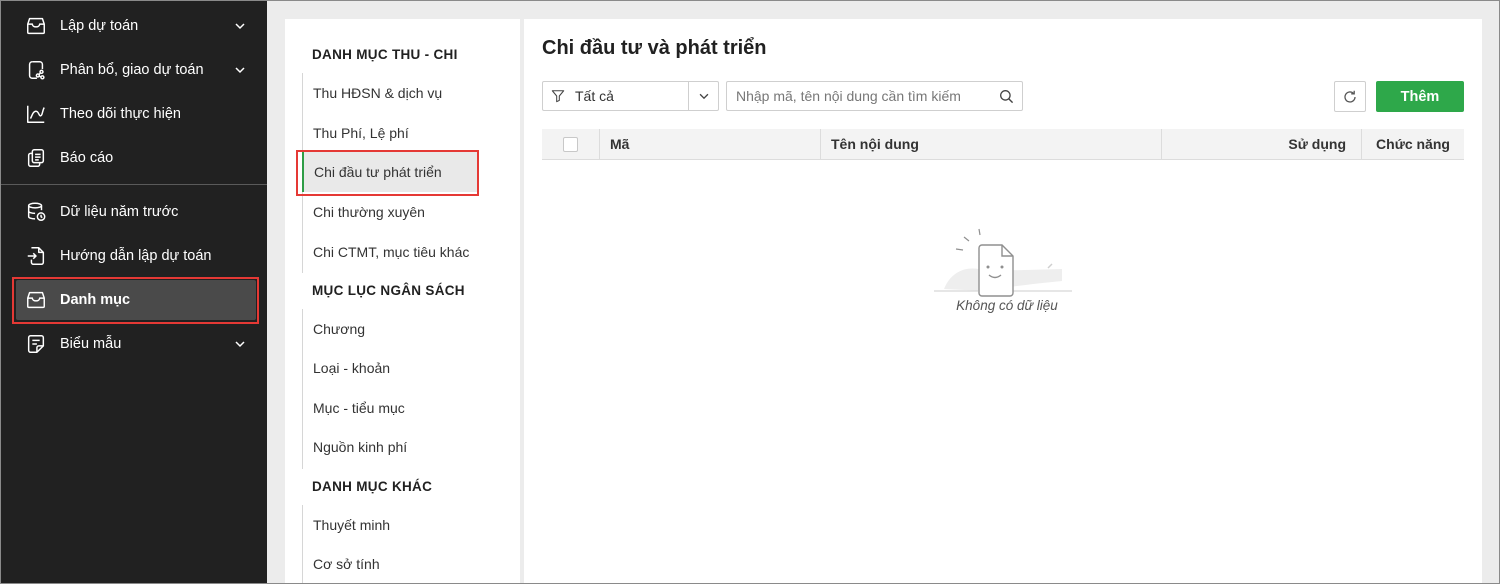  I want to click on sidebar-item-theo-doi: Theo dõi thực hiện, so click(136, 114).